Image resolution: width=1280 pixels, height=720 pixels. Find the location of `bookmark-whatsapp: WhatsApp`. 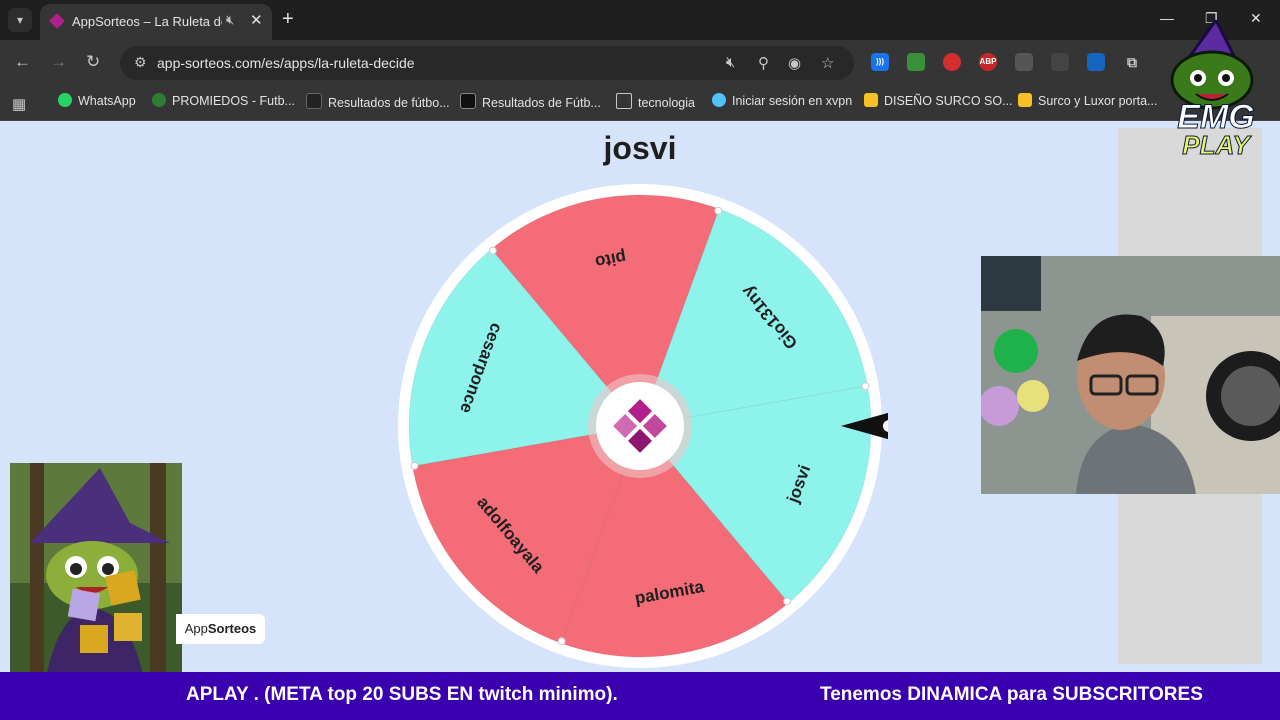

bookmark-whatsapp: WhatsApp is located at coordinates (97, 100).